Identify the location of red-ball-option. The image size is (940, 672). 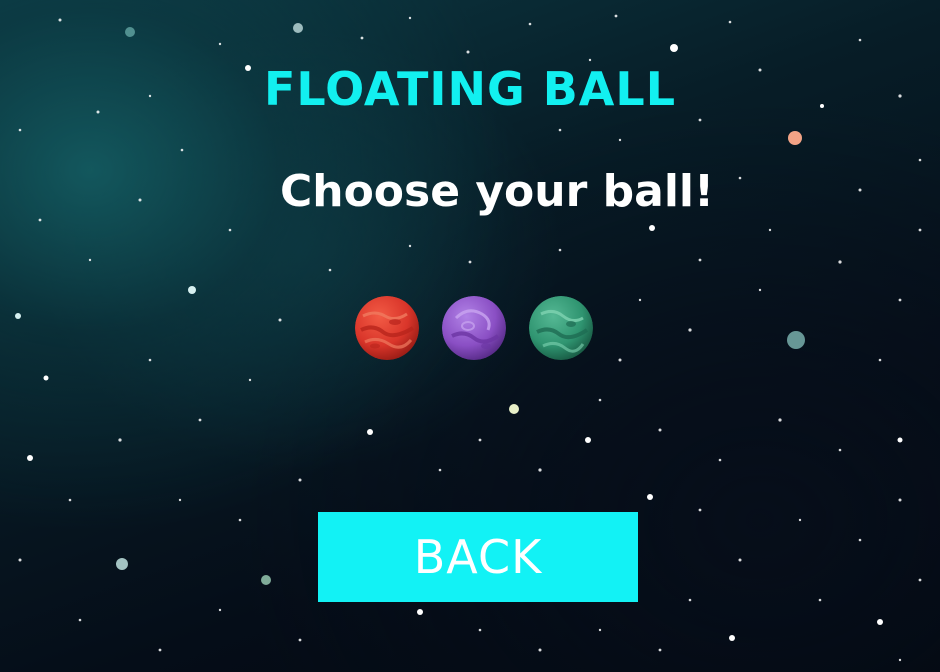
(387, 328).